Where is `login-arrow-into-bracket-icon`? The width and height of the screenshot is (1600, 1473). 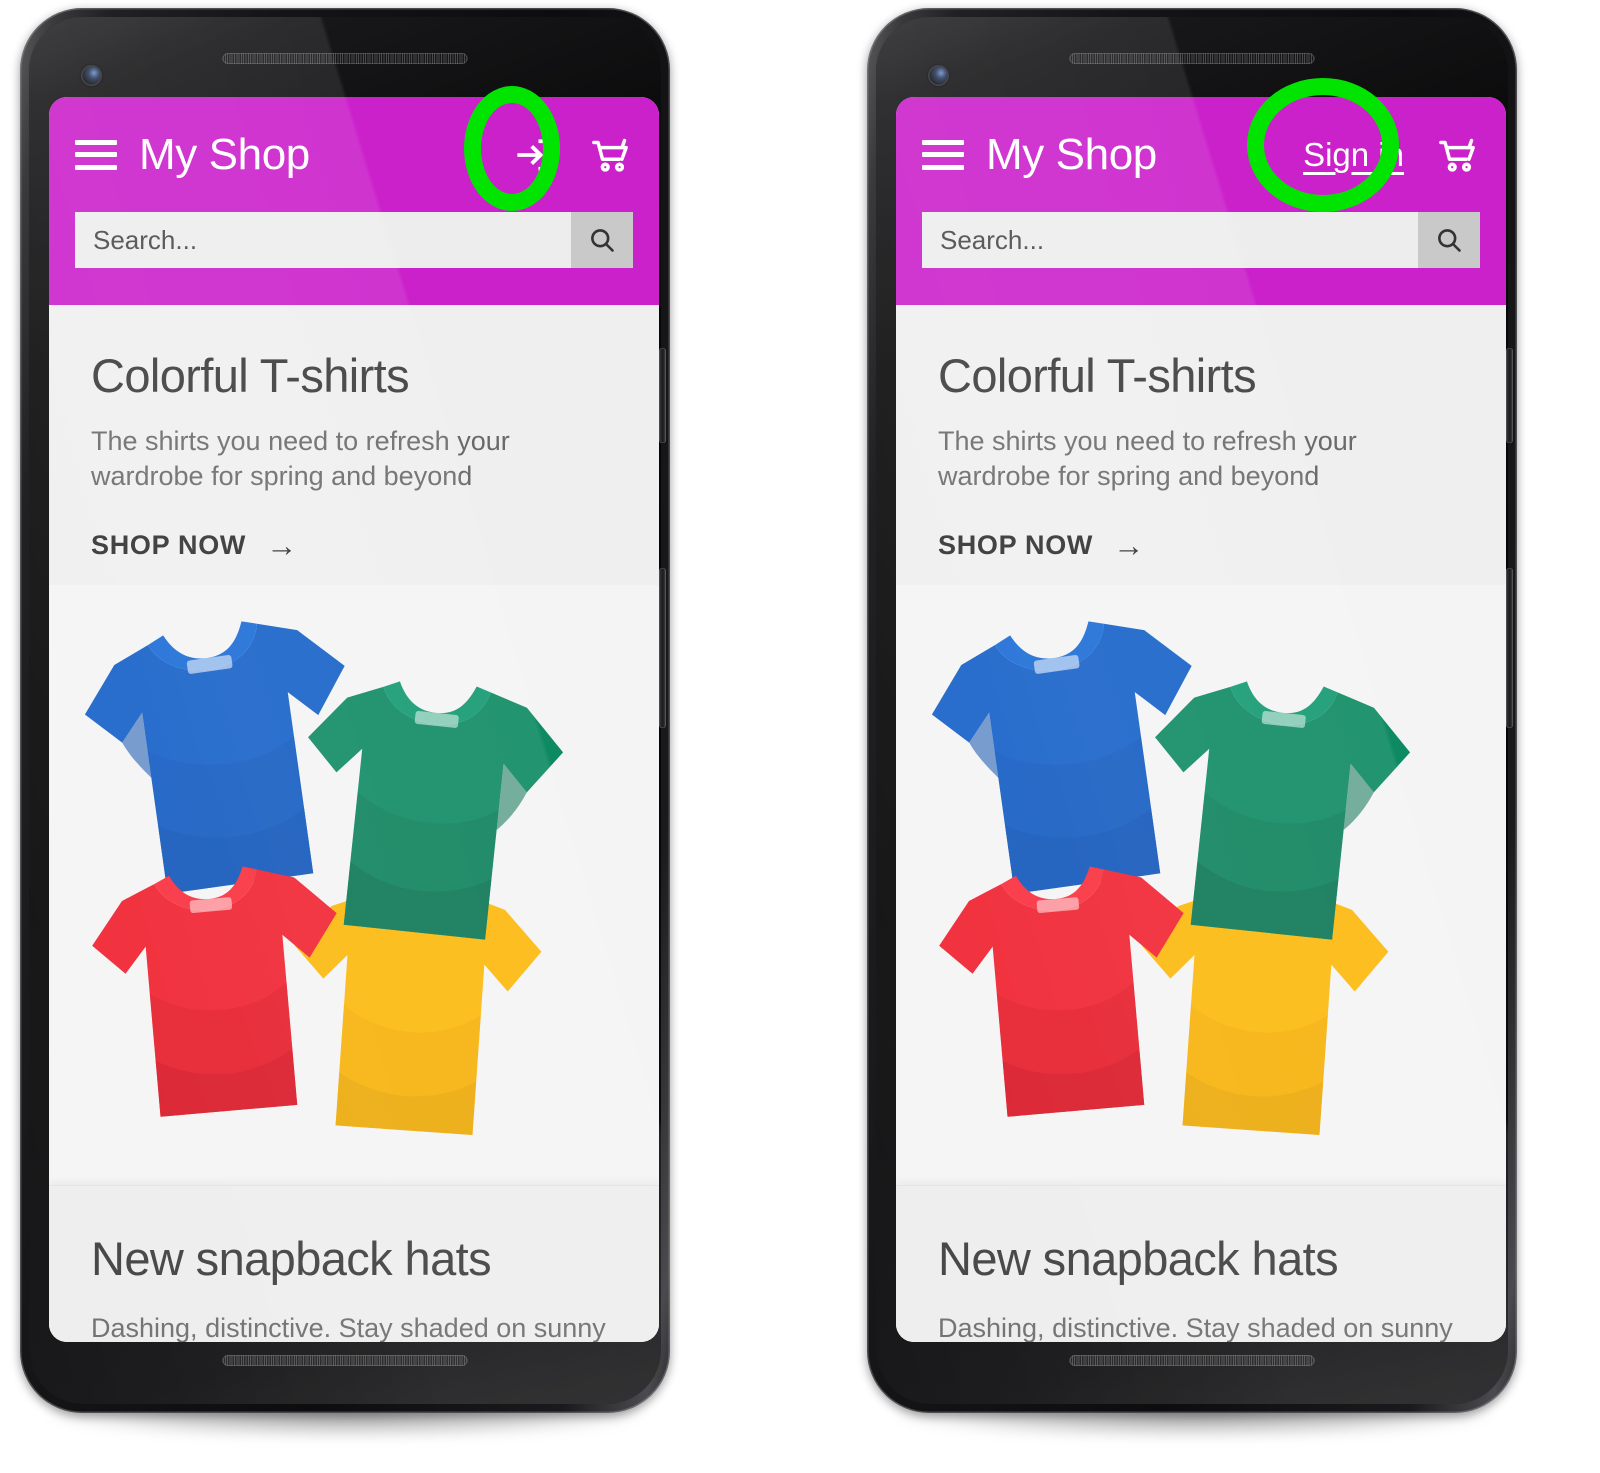
login-arrow-into-bracket-icon is located at coordinates (534, 154).